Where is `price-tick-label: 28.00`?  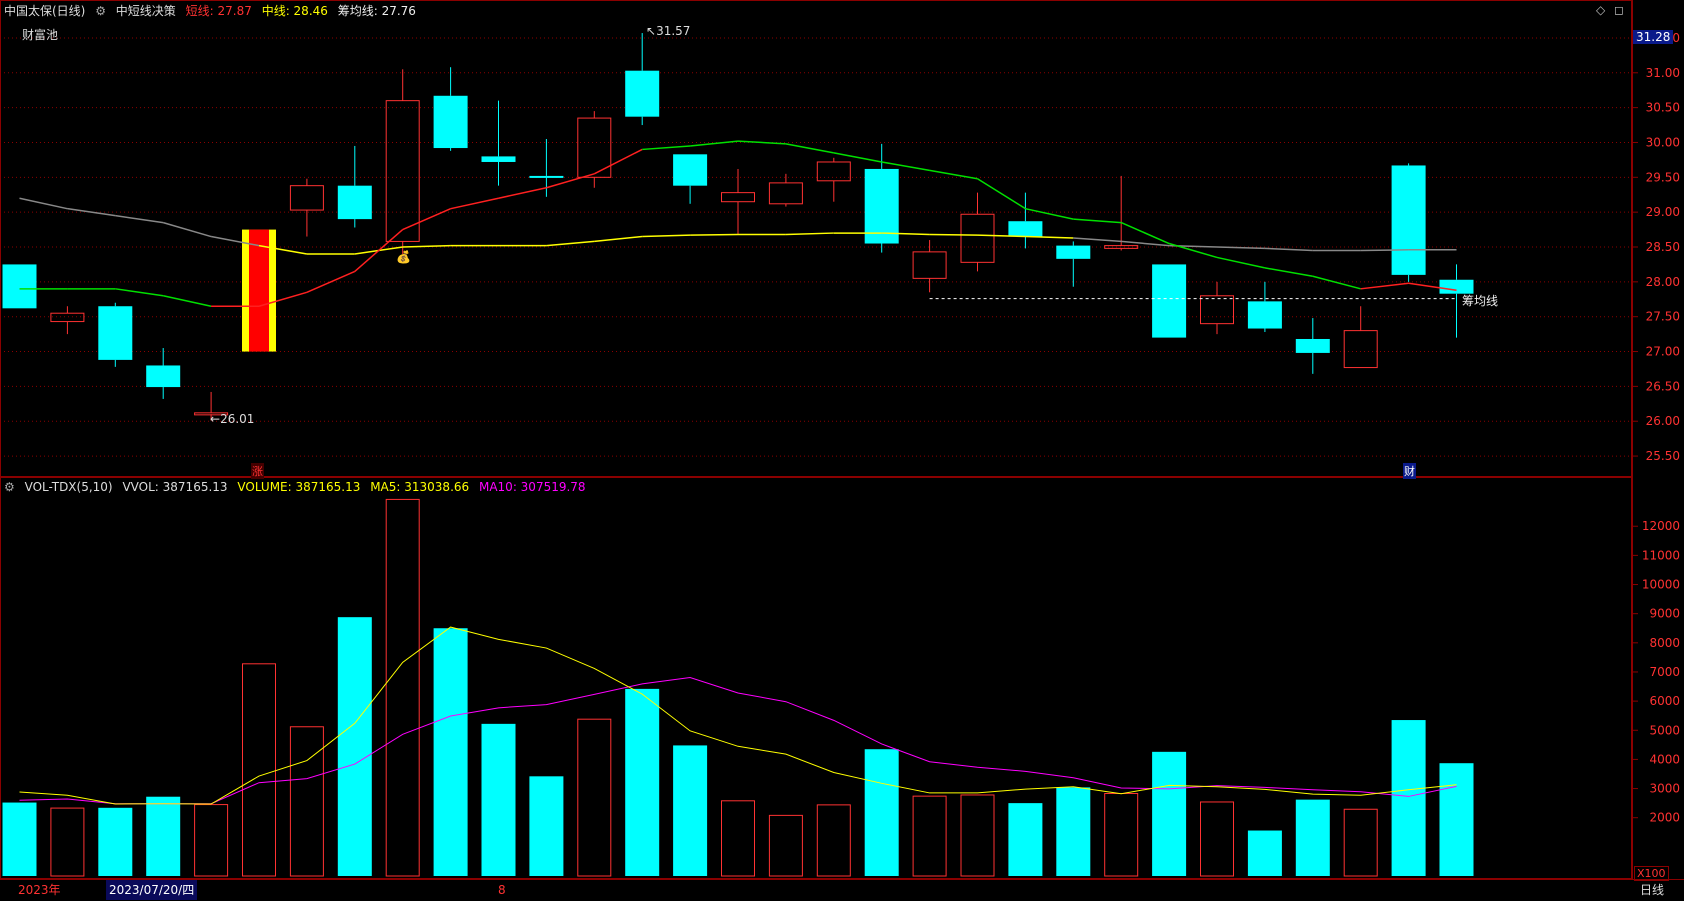 price-tick-label: 28.00 is located at coordinates (1663, 282).